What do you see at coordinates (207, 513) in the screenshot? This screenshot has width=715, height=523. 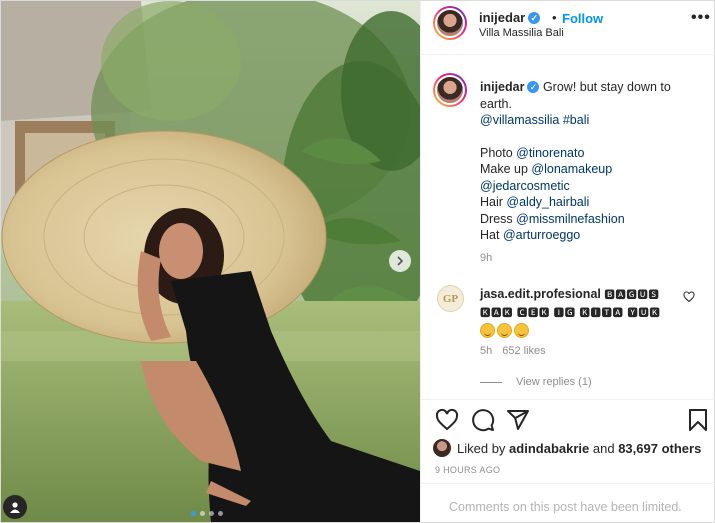 I see `carousel-indicator` at bounding box center [207, 513].